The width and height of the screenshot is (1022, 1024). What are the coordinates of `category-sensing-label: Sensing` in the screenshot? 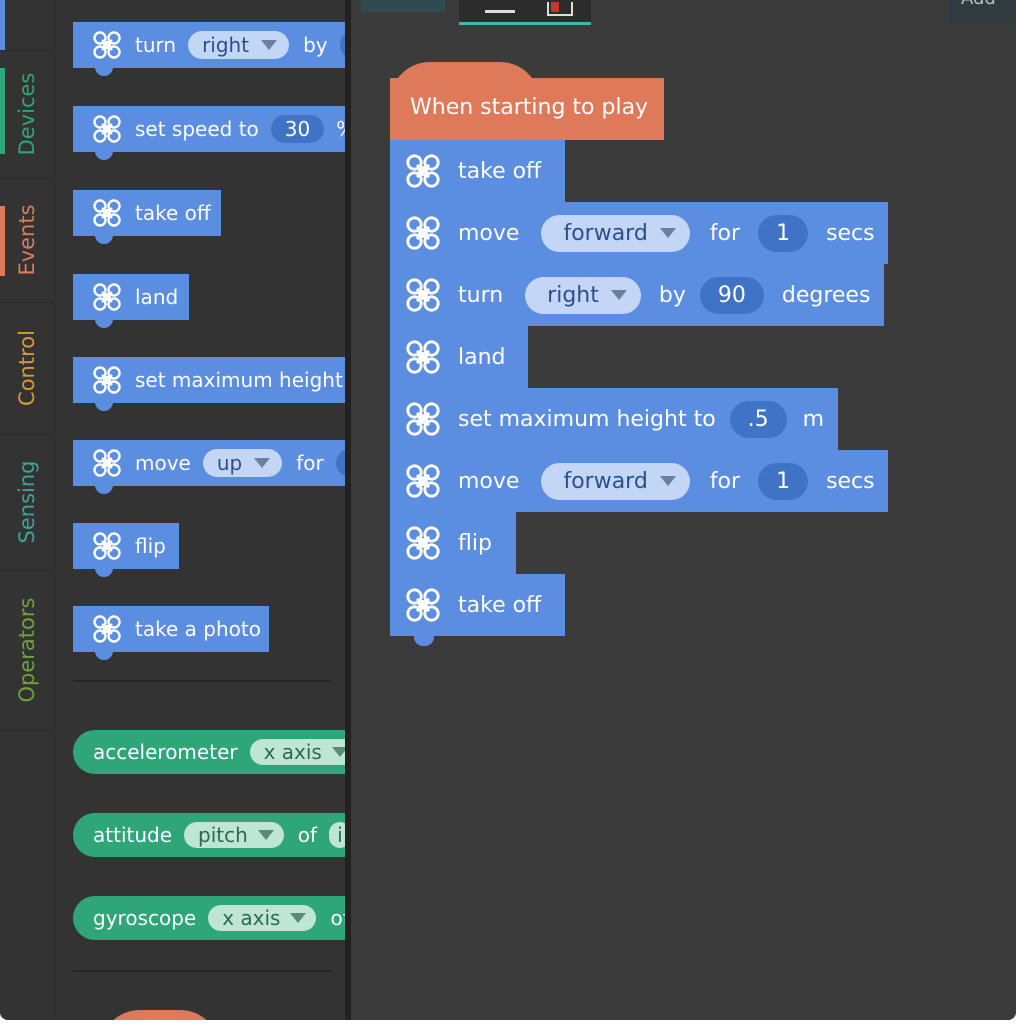 It's located at (27, 502).